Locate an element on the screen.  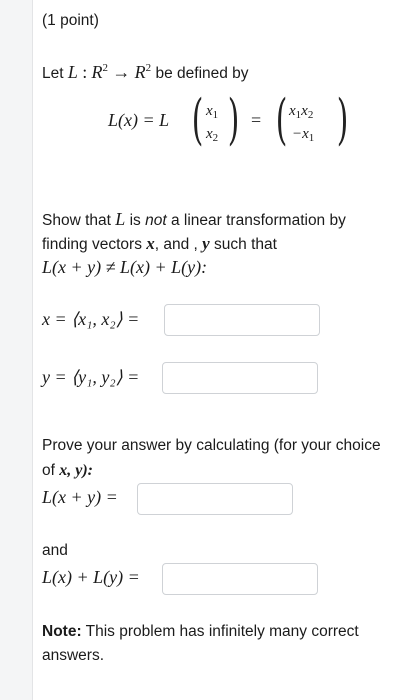
lxy-label: L(x + y) = is located at coordinates (80, 497).